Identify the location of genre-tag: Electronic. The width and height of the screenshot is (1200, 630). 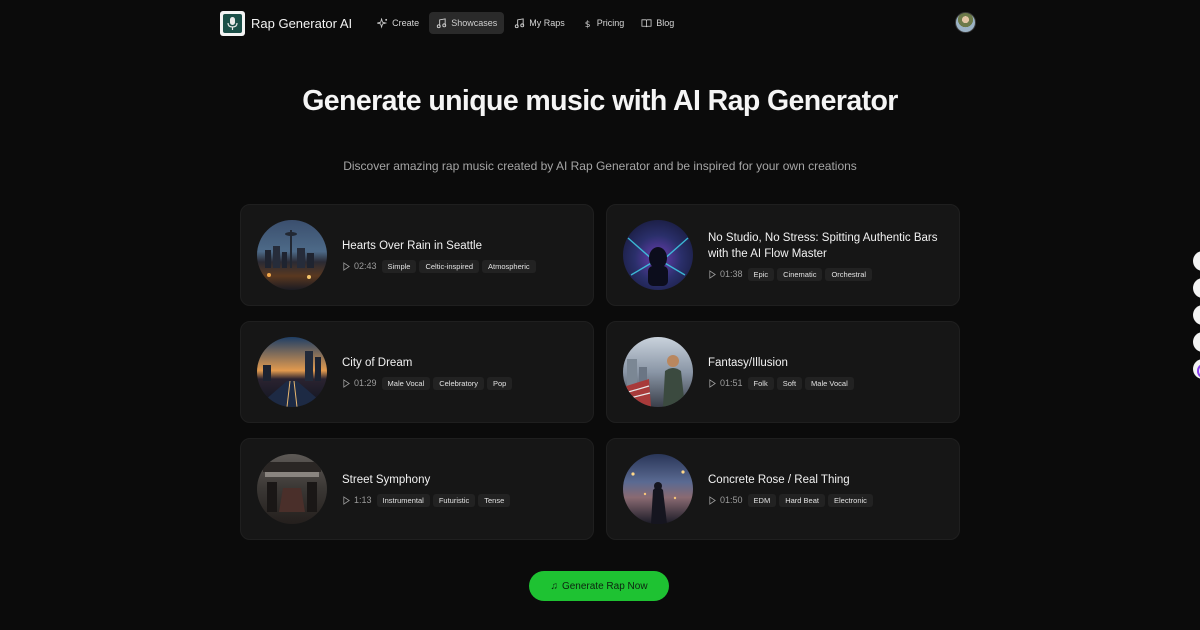
(850, 500).